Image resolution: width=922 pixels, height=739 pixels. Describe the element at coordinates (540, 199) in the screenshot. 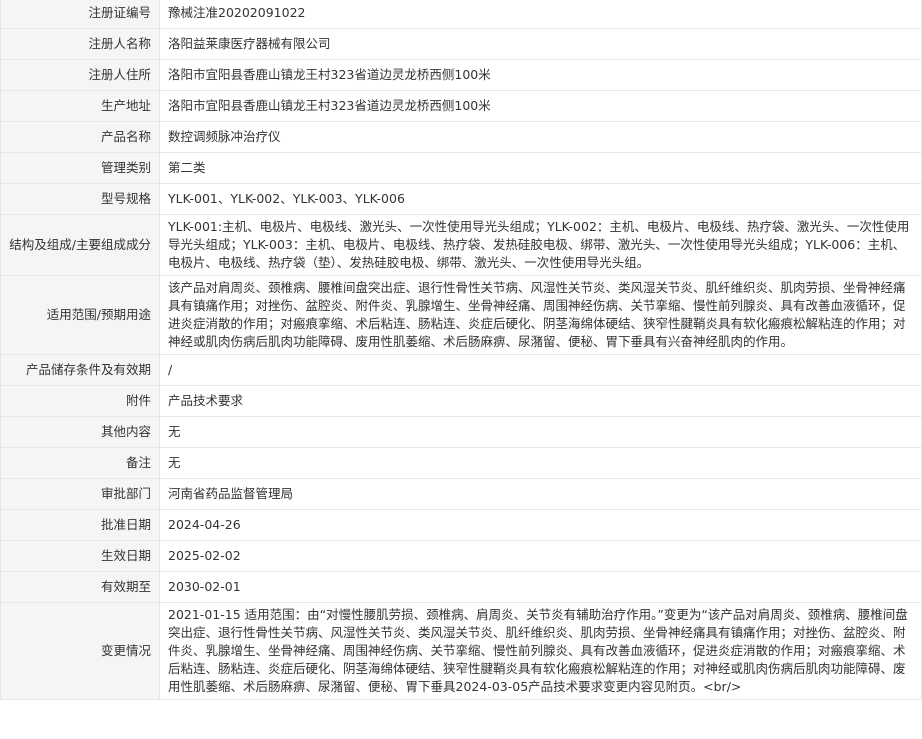

I see `field-value: YLK-001、YLK-002、YLK-003、YLK-006` at that location.